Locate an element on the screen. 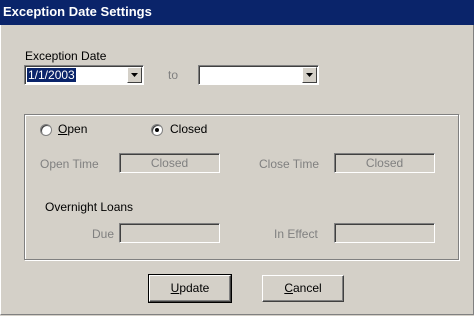 The image size is (474, 316). from-dropdown-button is located at coordinates (134, 75).